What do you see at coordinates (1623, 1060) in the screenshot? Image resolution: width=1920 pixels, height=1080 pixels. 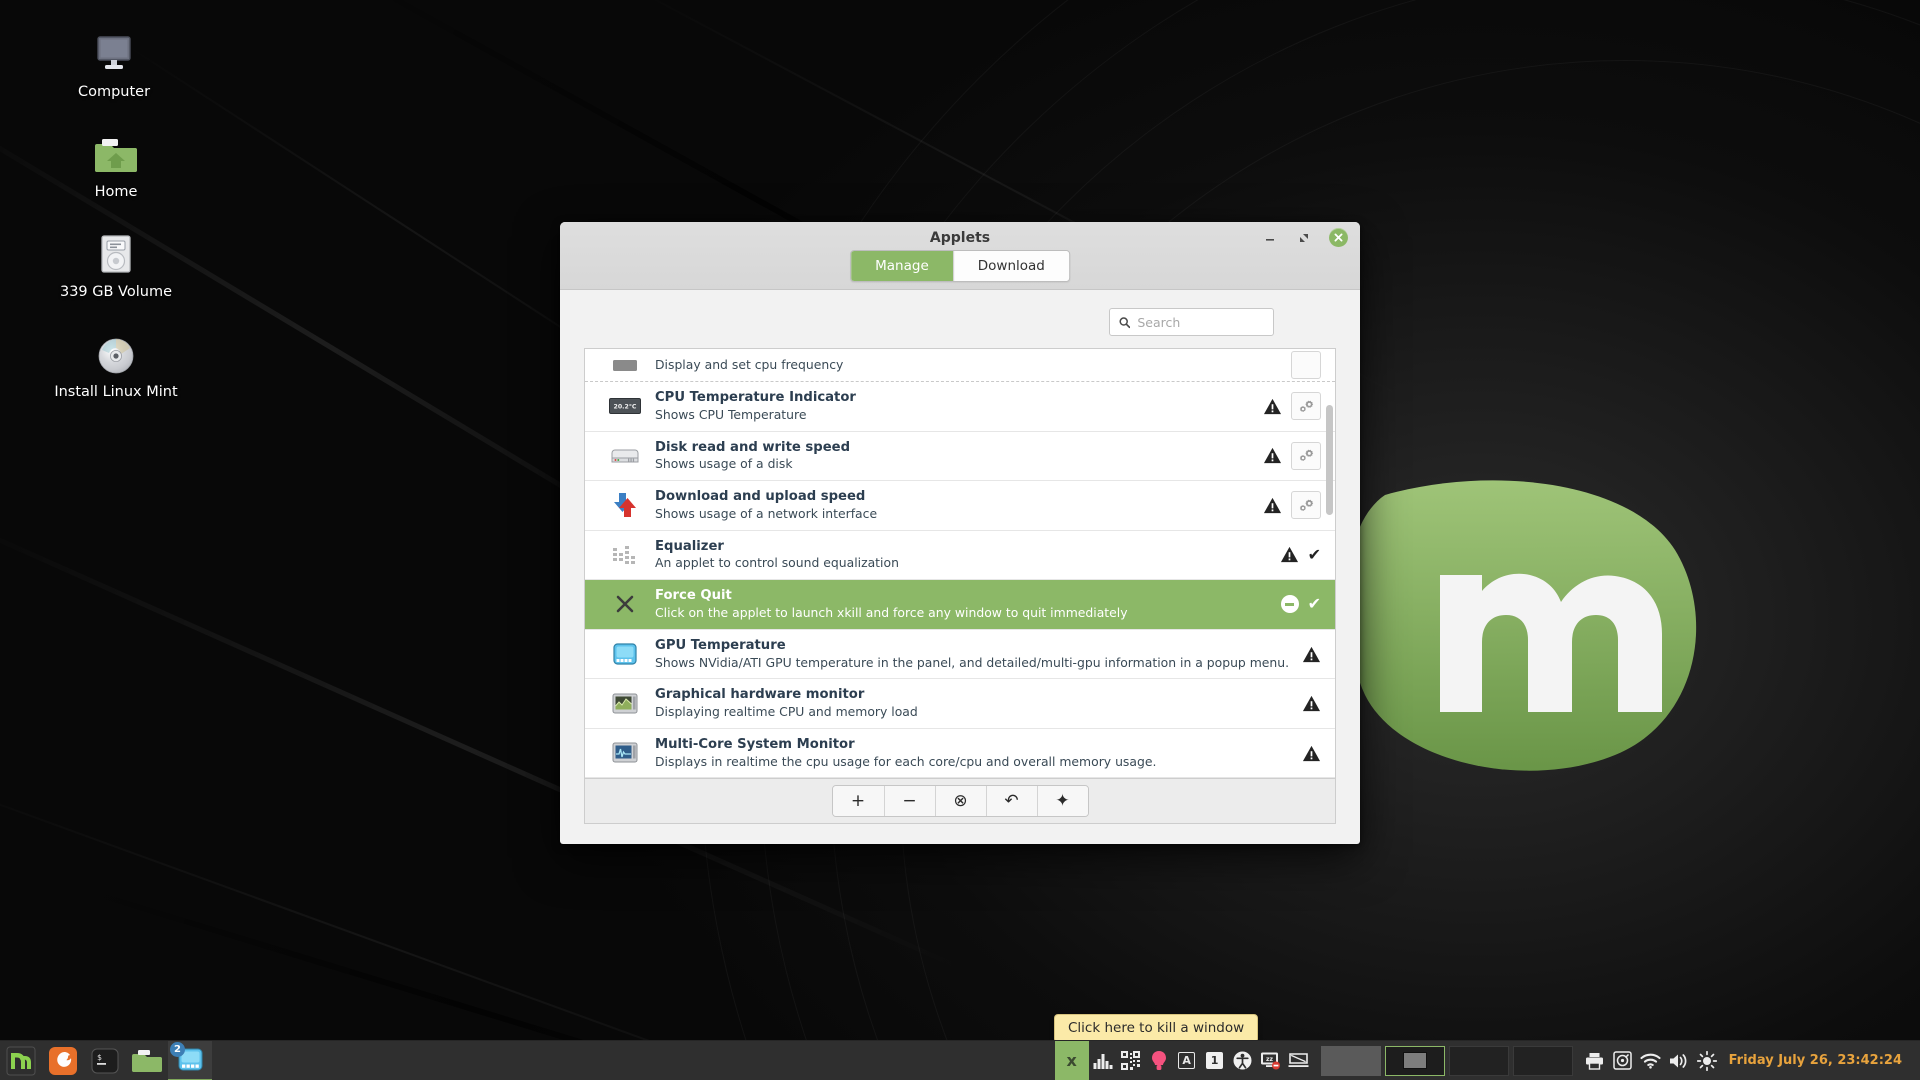 I see `update-manager-icon` at bounding box center [1623, 1060].